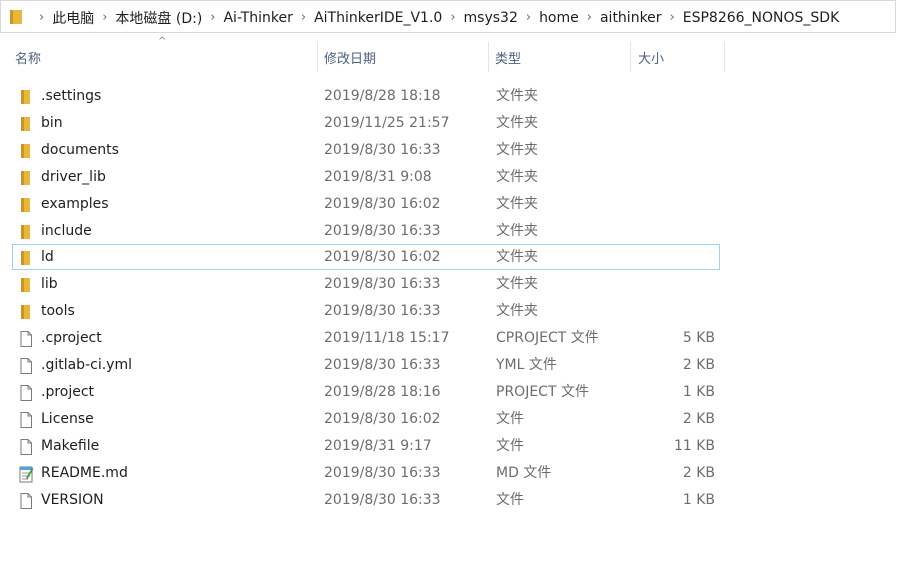 The image size is (900, 568). I want to click on file-date: 2019/8/31 9:08, so click(378, 176).